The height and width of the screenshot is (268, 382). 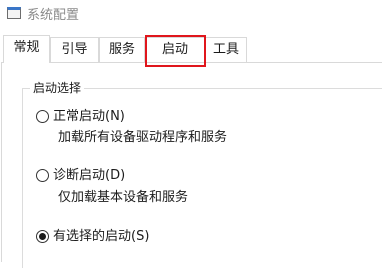 I want to click on window-title: 系统配置, so click(x=53, y=15).